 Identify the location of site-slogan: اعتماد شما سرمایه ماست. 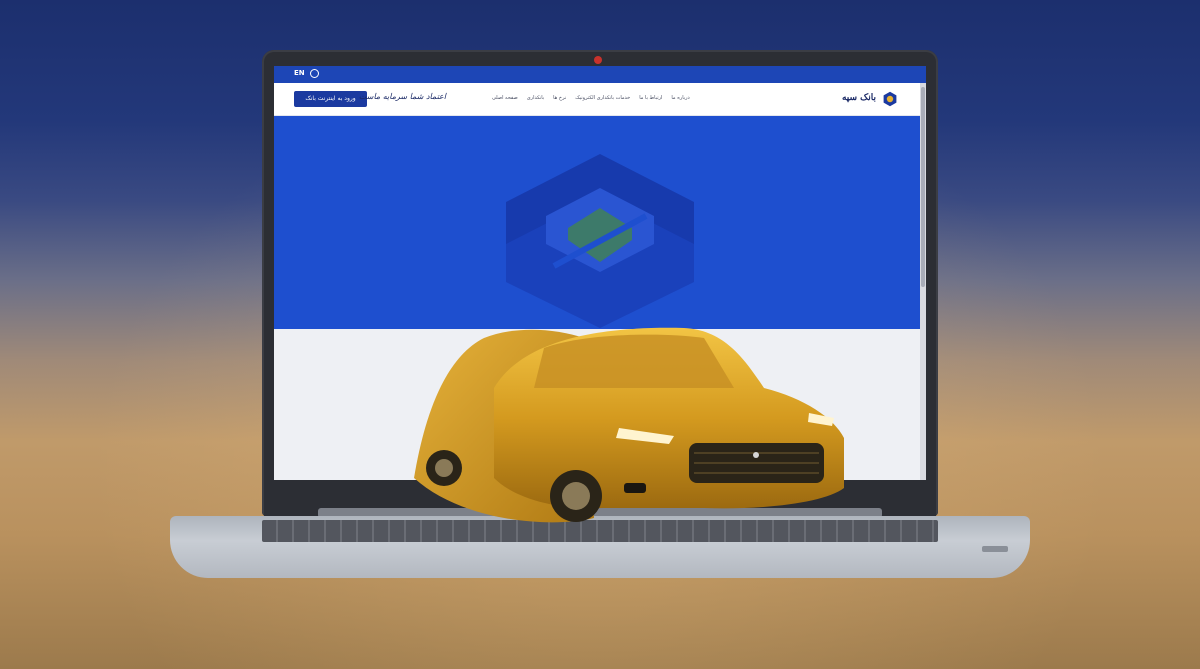
(402, 96).